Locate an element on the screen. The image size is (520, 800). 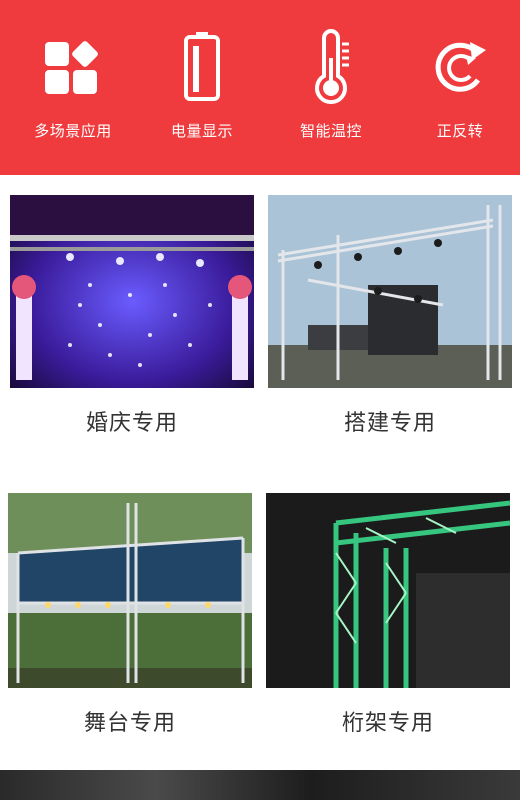
card-caption: 搭建专用 is located at coordinates (389, 423).